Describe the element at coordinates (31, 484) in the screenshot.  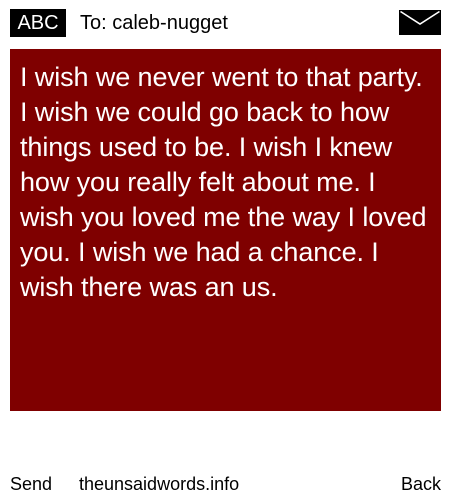
I see `send-button: Send` at that location.